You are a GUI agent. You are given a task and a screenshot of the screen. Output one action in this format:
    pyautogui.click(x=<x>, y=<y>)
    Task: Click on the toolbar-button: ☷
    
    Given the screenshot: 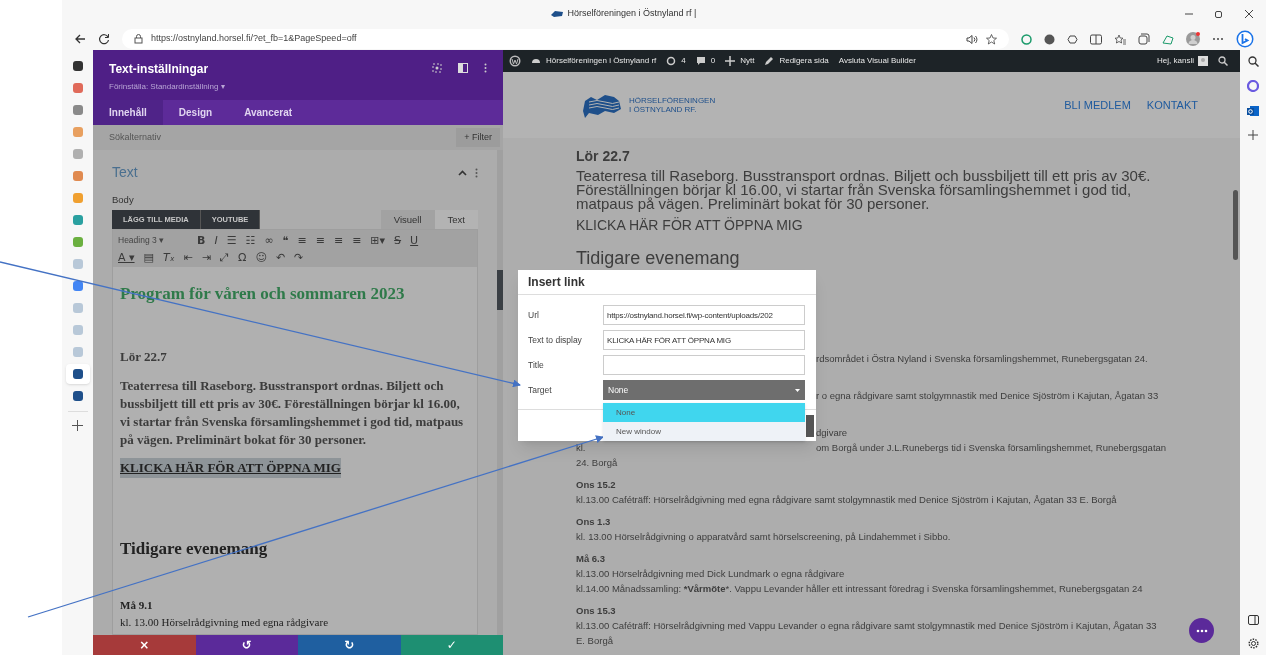 What is the action you would take?
    pyautogui.click(x=250, y=240)
    